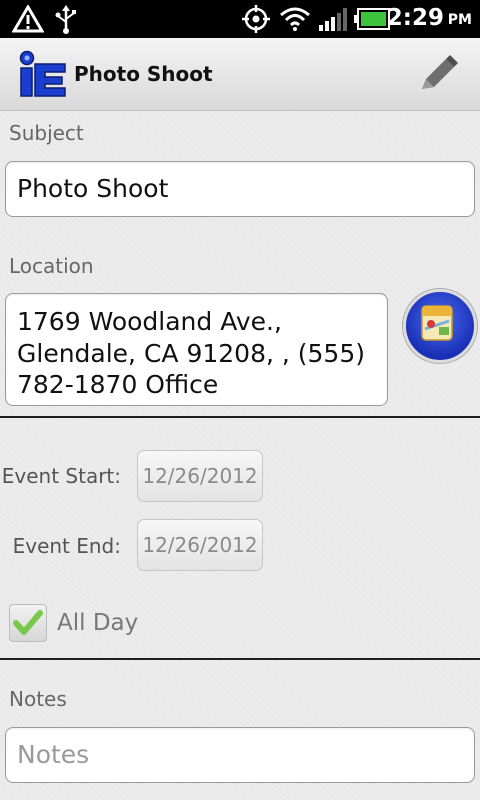 The image size is (480, 800). What do you see at coordinates (61, 476) in the screenshot?
I see `event-start-label: Event Start:` at bounding box center [61, 476].